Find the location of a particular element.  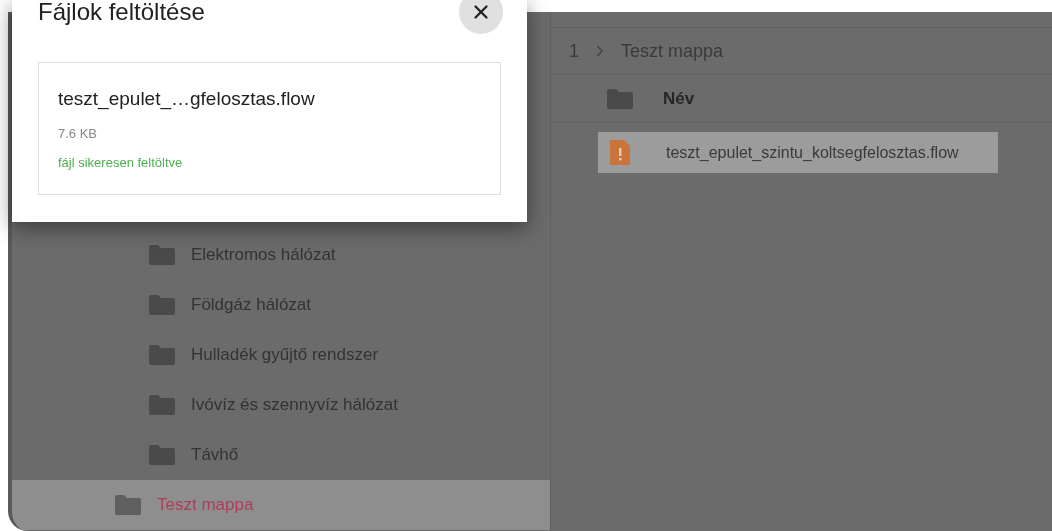

file-warning-icon is located at coordinates (620, 152).